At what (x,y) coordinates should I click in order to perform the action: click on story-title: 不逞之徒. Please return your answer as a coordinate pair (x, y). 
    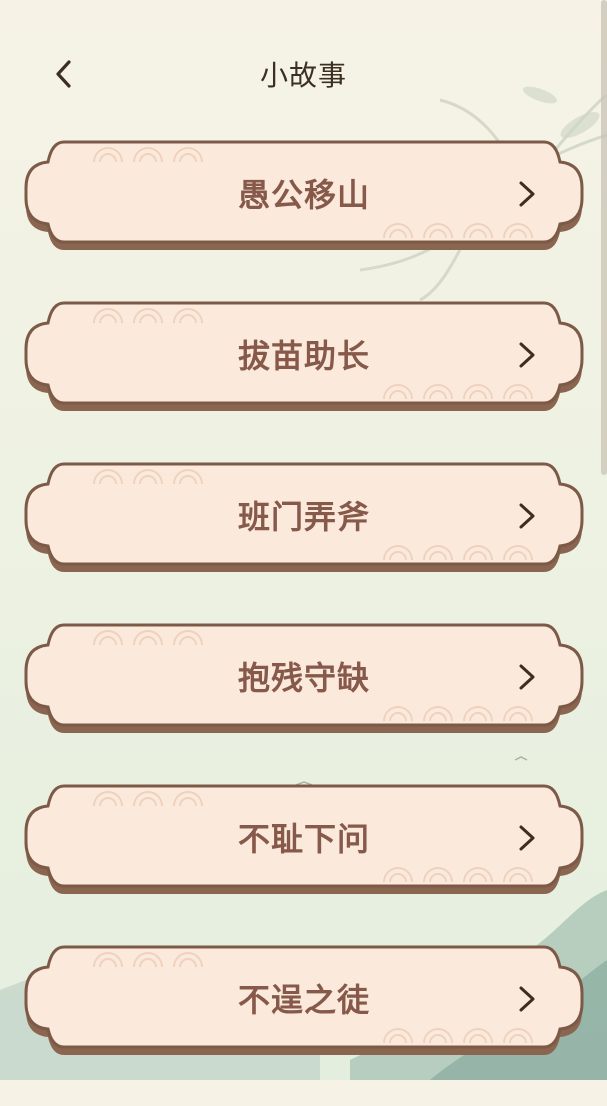
    Looking at the image, I should click on (303, 1000).